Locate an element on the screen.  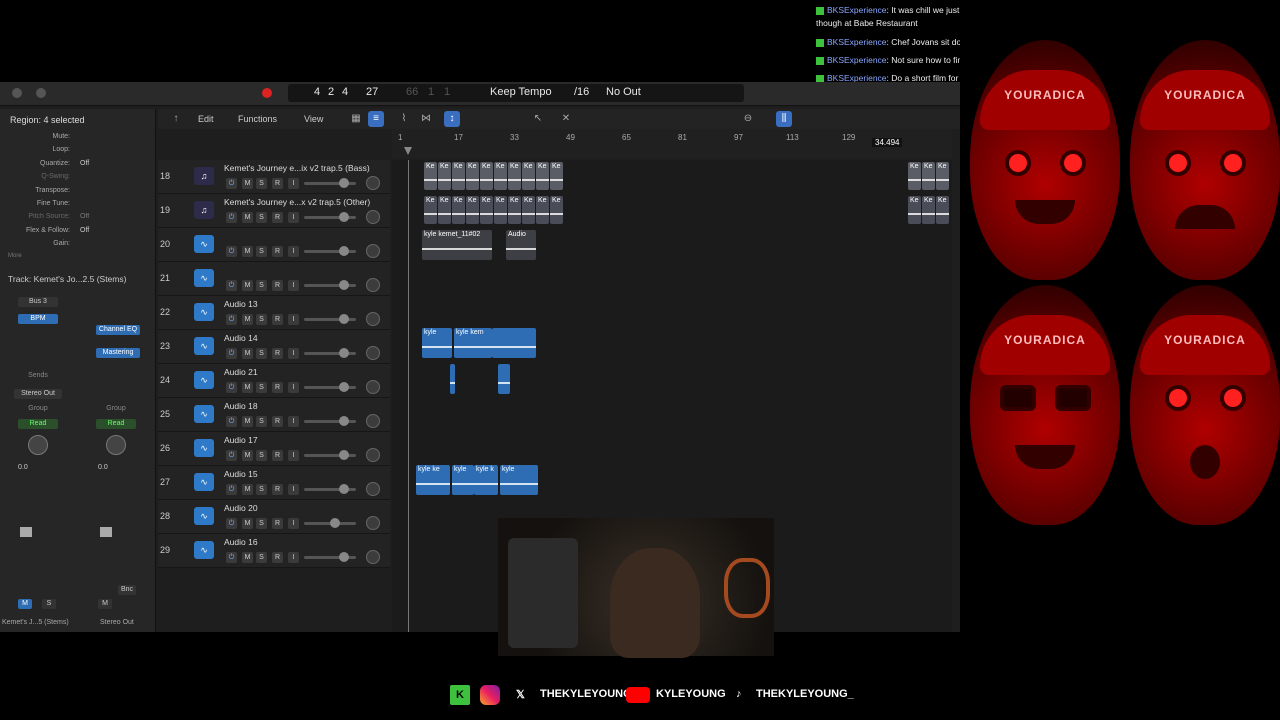
track-header: 29 ∿ Audio 16 ⏻ M S R I is located at coordinates (274, 551).